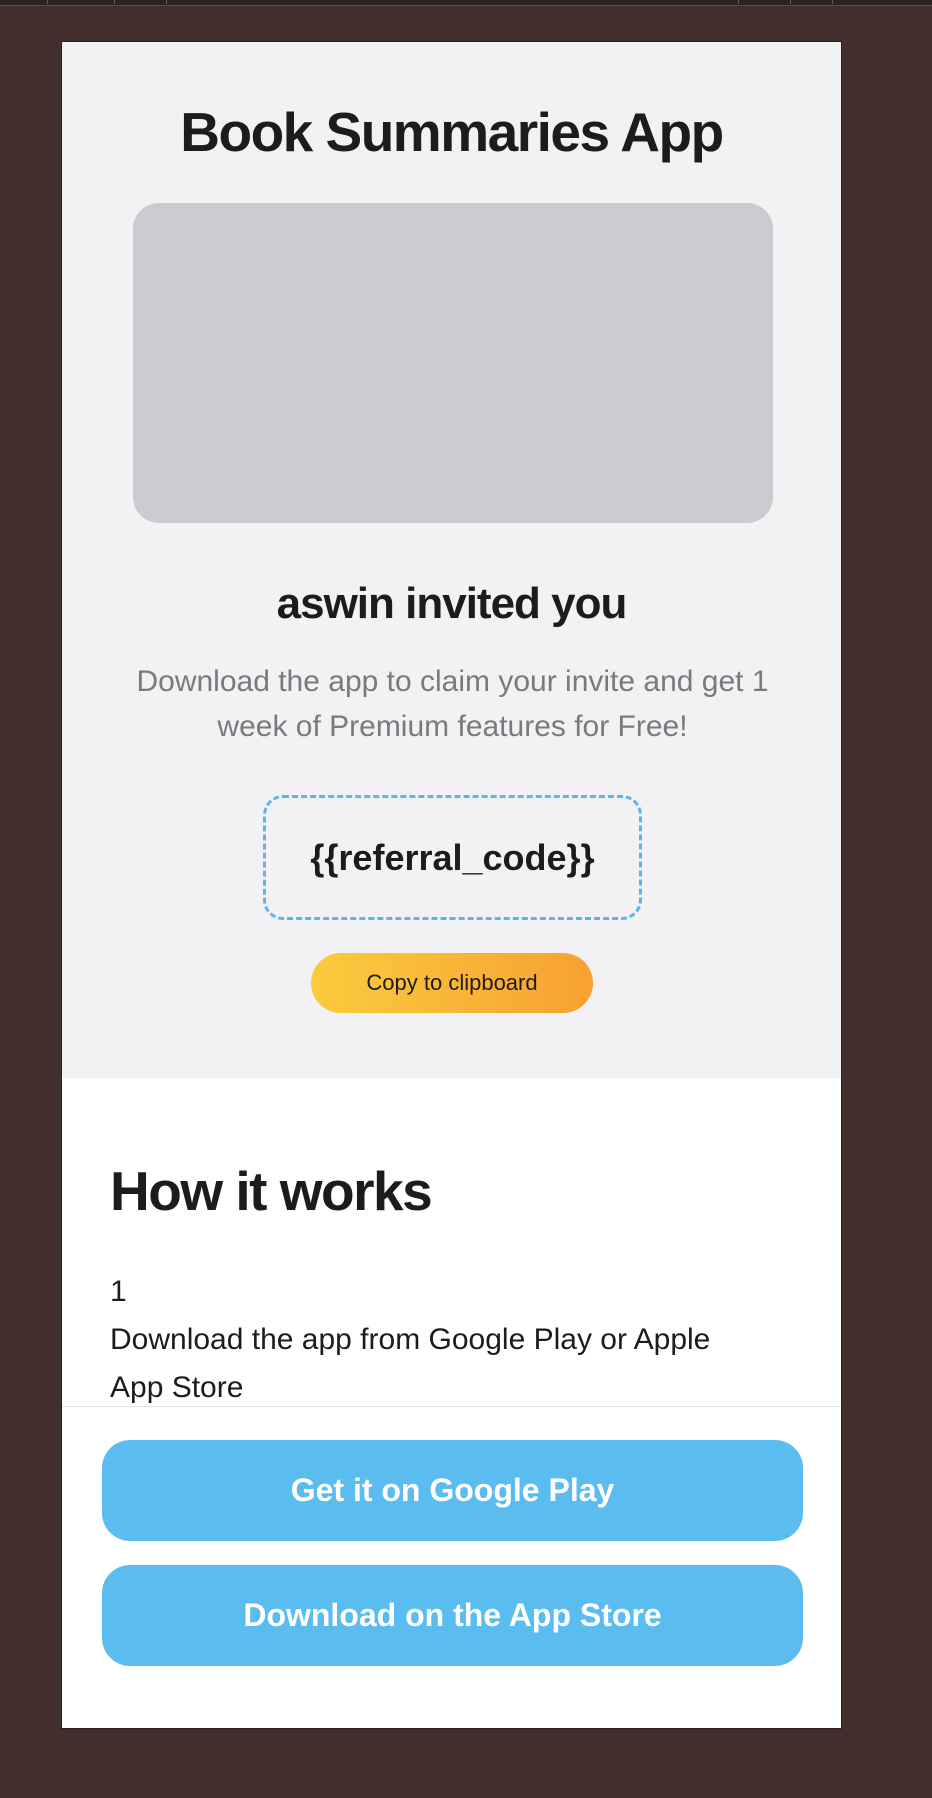 This screenshot has width=932, height=1798. I want to click on app-title: Book Summaries App, so click(452, 132).